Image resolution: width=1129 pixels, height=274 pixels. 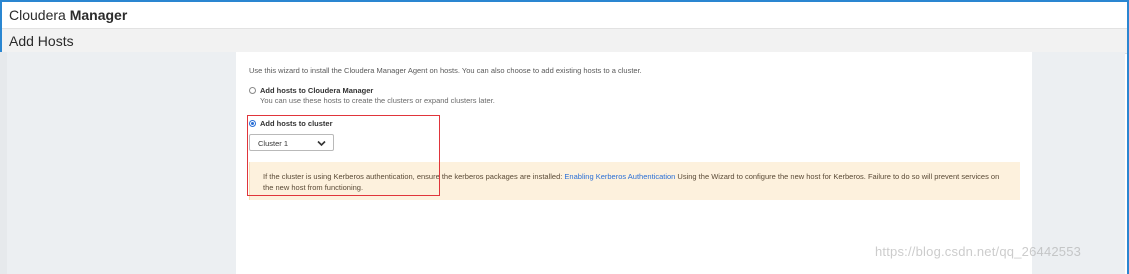 What do you see at coordinates (252, 90) in the screenshot?
I see `radio-add-hosts-to-manager` at bounding box center [252, 90].